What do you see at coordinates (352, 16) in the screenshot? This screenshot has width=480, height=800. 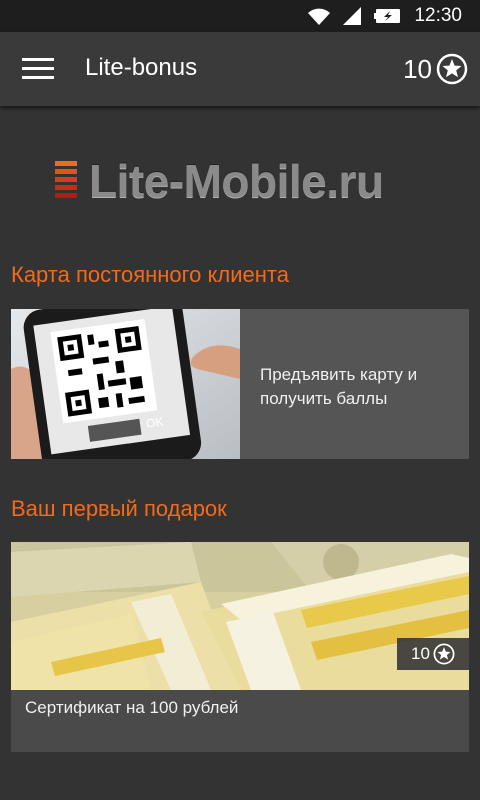 I see `signal-icon` at bounding box center [352, 16].